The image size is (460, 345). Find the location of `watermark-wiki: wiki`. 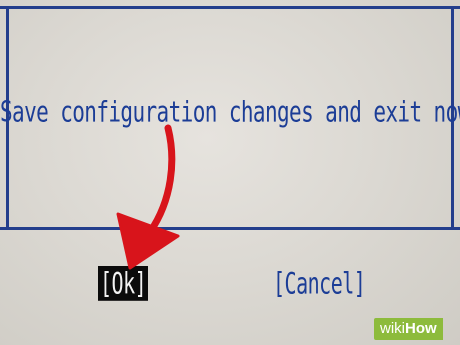

watermark-wiki: wiki is located at coordinates (392, 328).